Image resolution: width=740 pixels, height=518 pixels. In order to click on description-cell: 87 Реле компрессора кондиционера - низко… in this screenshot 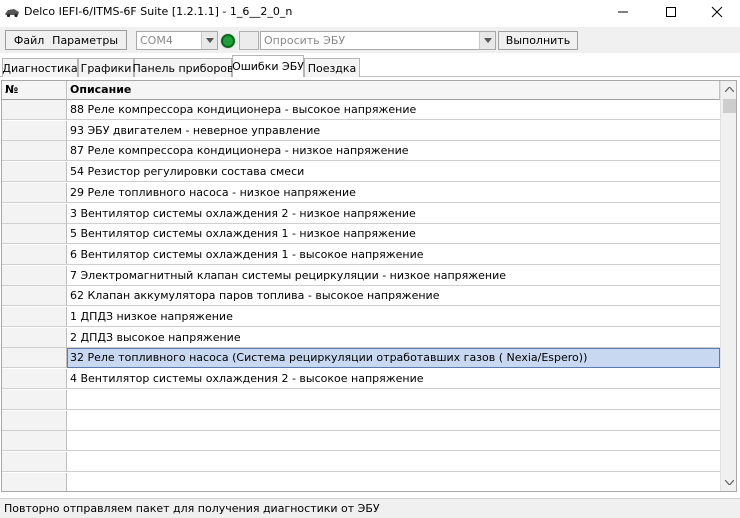, I will do `click(393, 151)`.